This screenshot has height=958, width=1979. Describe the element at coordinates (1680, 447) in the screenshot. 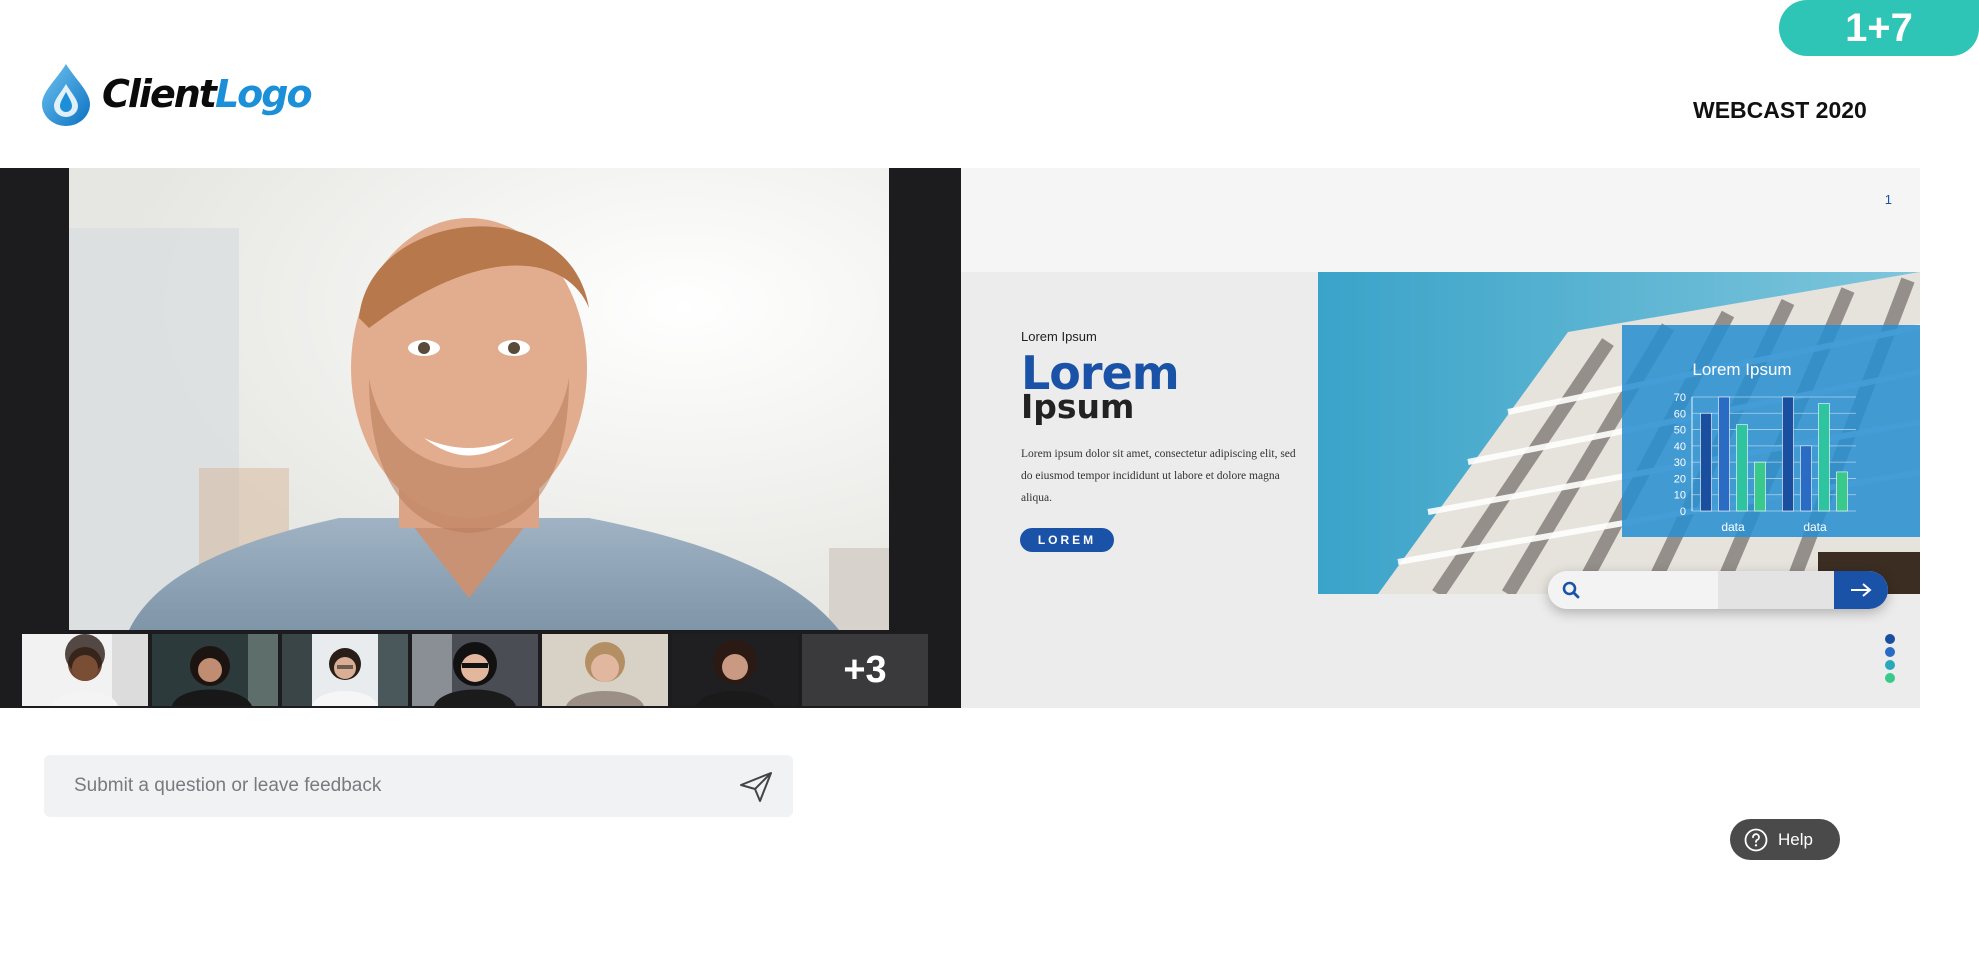

I see `chart-y-tick-label: 40` at that location.